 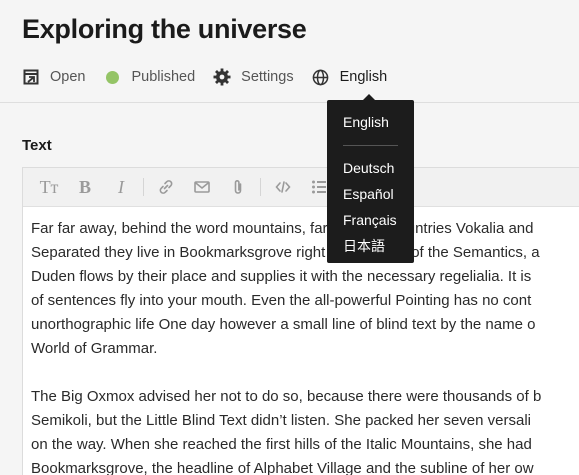 I want to click on text-line: World of Grammar., so click(x=94, y=348).